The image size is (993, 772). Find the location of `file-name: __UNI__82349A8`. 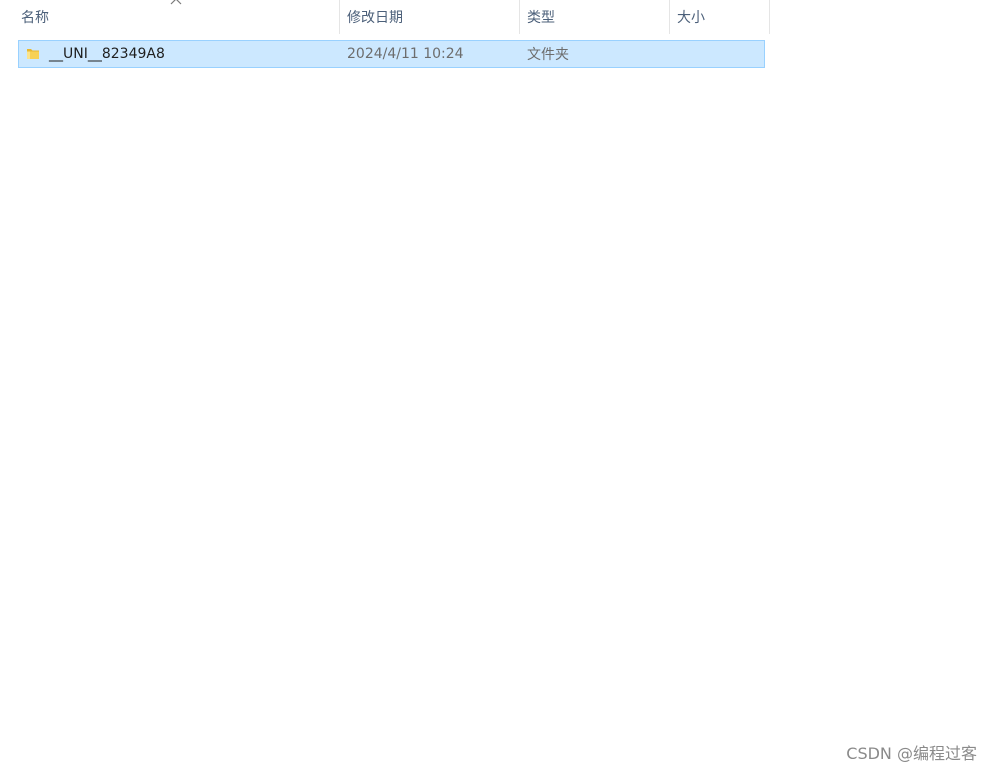

file-name: __UNI__82349A8 is located at coordinates (107, 54).